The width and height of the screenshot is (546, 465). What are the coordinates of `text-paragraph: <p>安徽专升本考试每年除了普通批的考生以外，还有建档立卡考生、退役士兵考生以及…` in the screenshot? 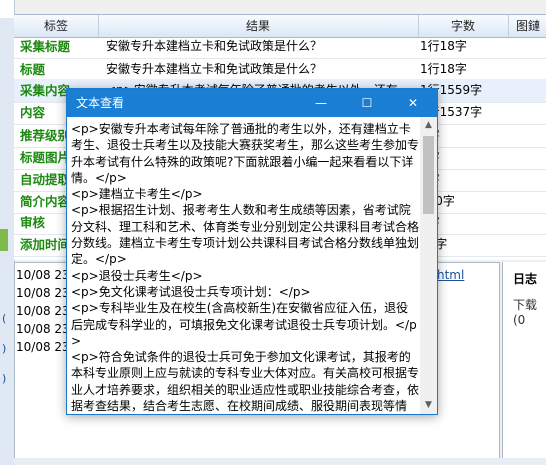 It's located at (245, 153).